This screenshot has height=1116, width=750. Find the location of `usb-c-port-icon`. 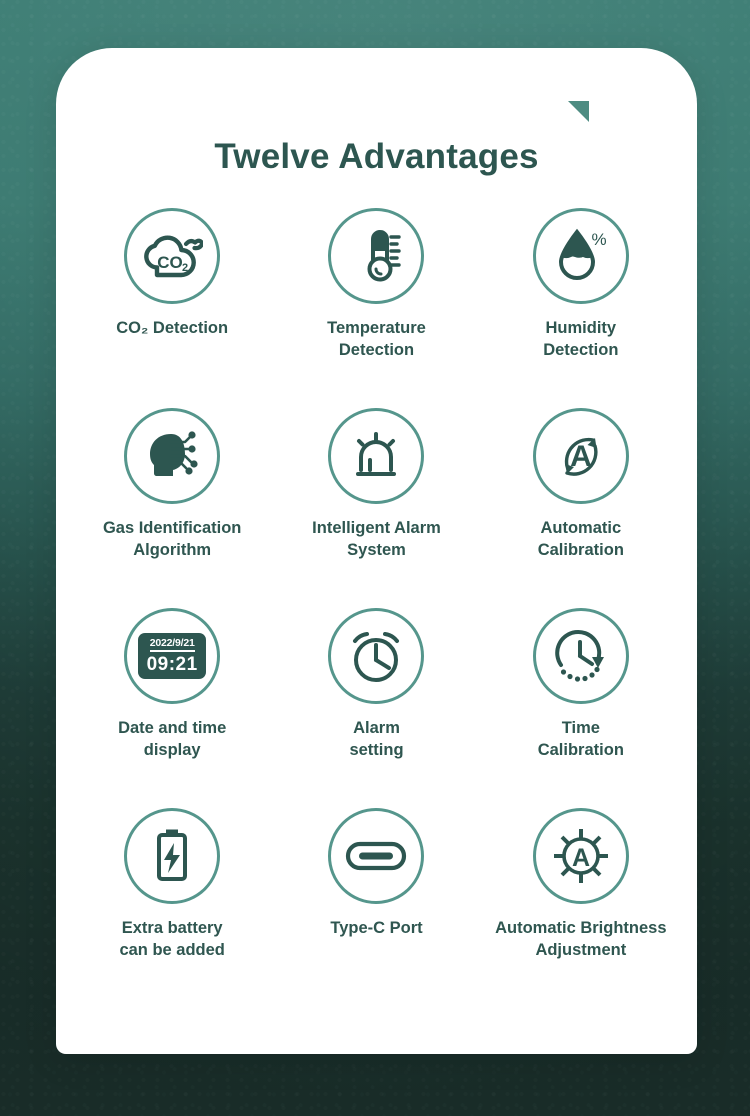

usb-c-port-icon is located at coordinates (376, 856).